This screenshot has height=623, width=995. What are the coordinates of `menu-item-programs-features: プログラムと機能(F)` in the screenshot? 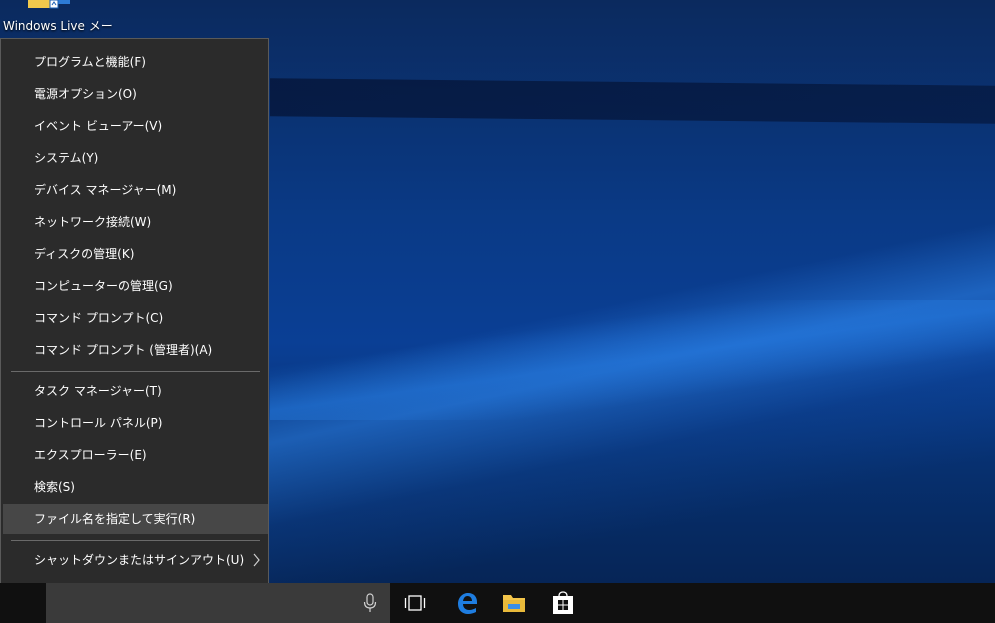 It's located at (135, 62).